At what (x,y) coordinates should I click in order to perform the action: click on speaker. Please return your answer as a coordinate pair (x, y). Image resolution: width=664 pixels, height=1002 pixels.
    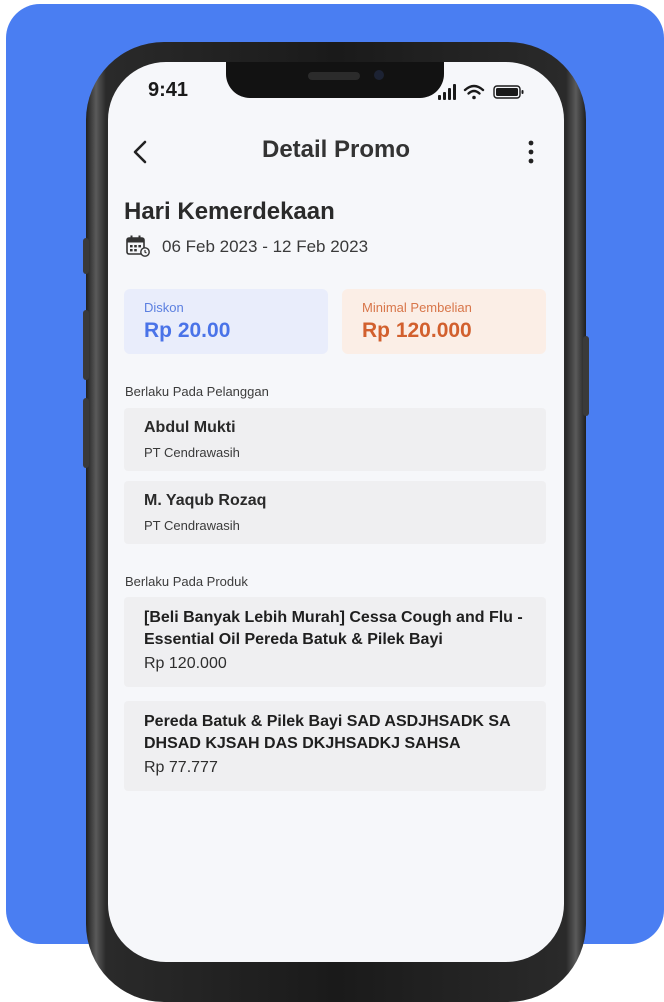
    Looking at the image, I should click on (334, 76).